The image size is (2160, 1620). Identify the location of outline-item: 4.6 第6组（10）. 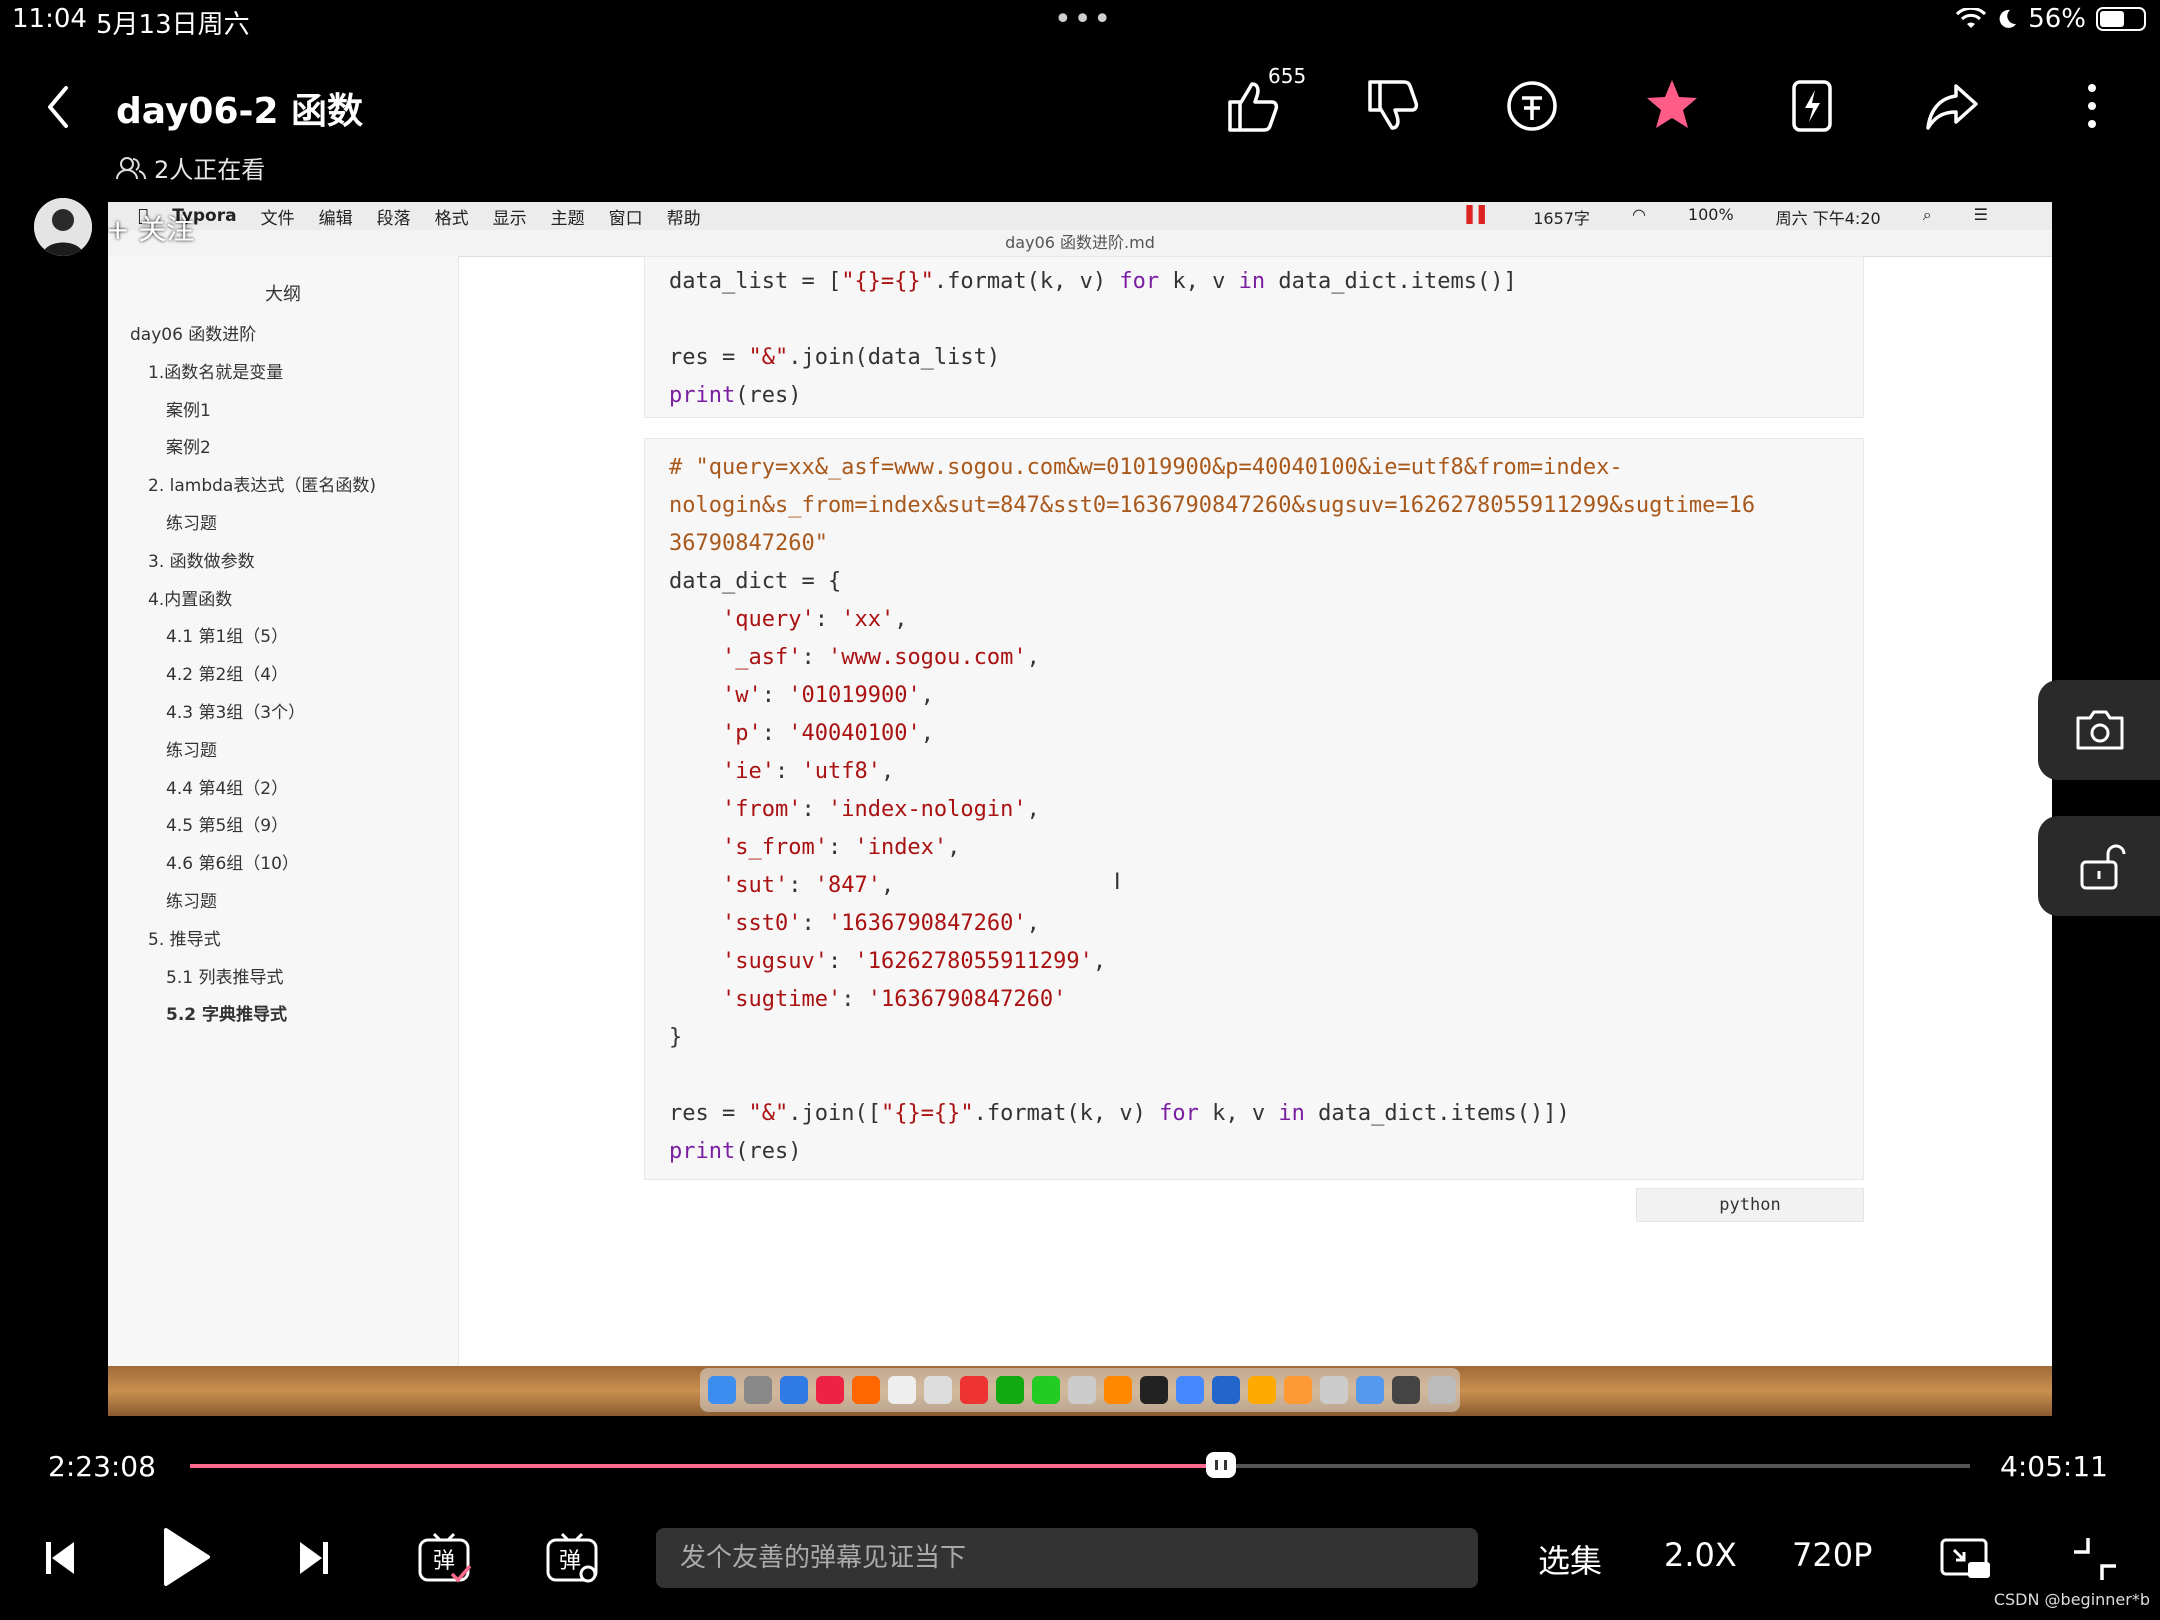
(232, 861).